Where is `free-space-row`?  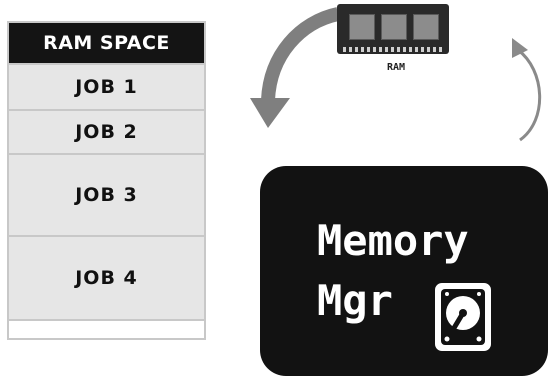 free-space-row is located at coordinates (106, 328).